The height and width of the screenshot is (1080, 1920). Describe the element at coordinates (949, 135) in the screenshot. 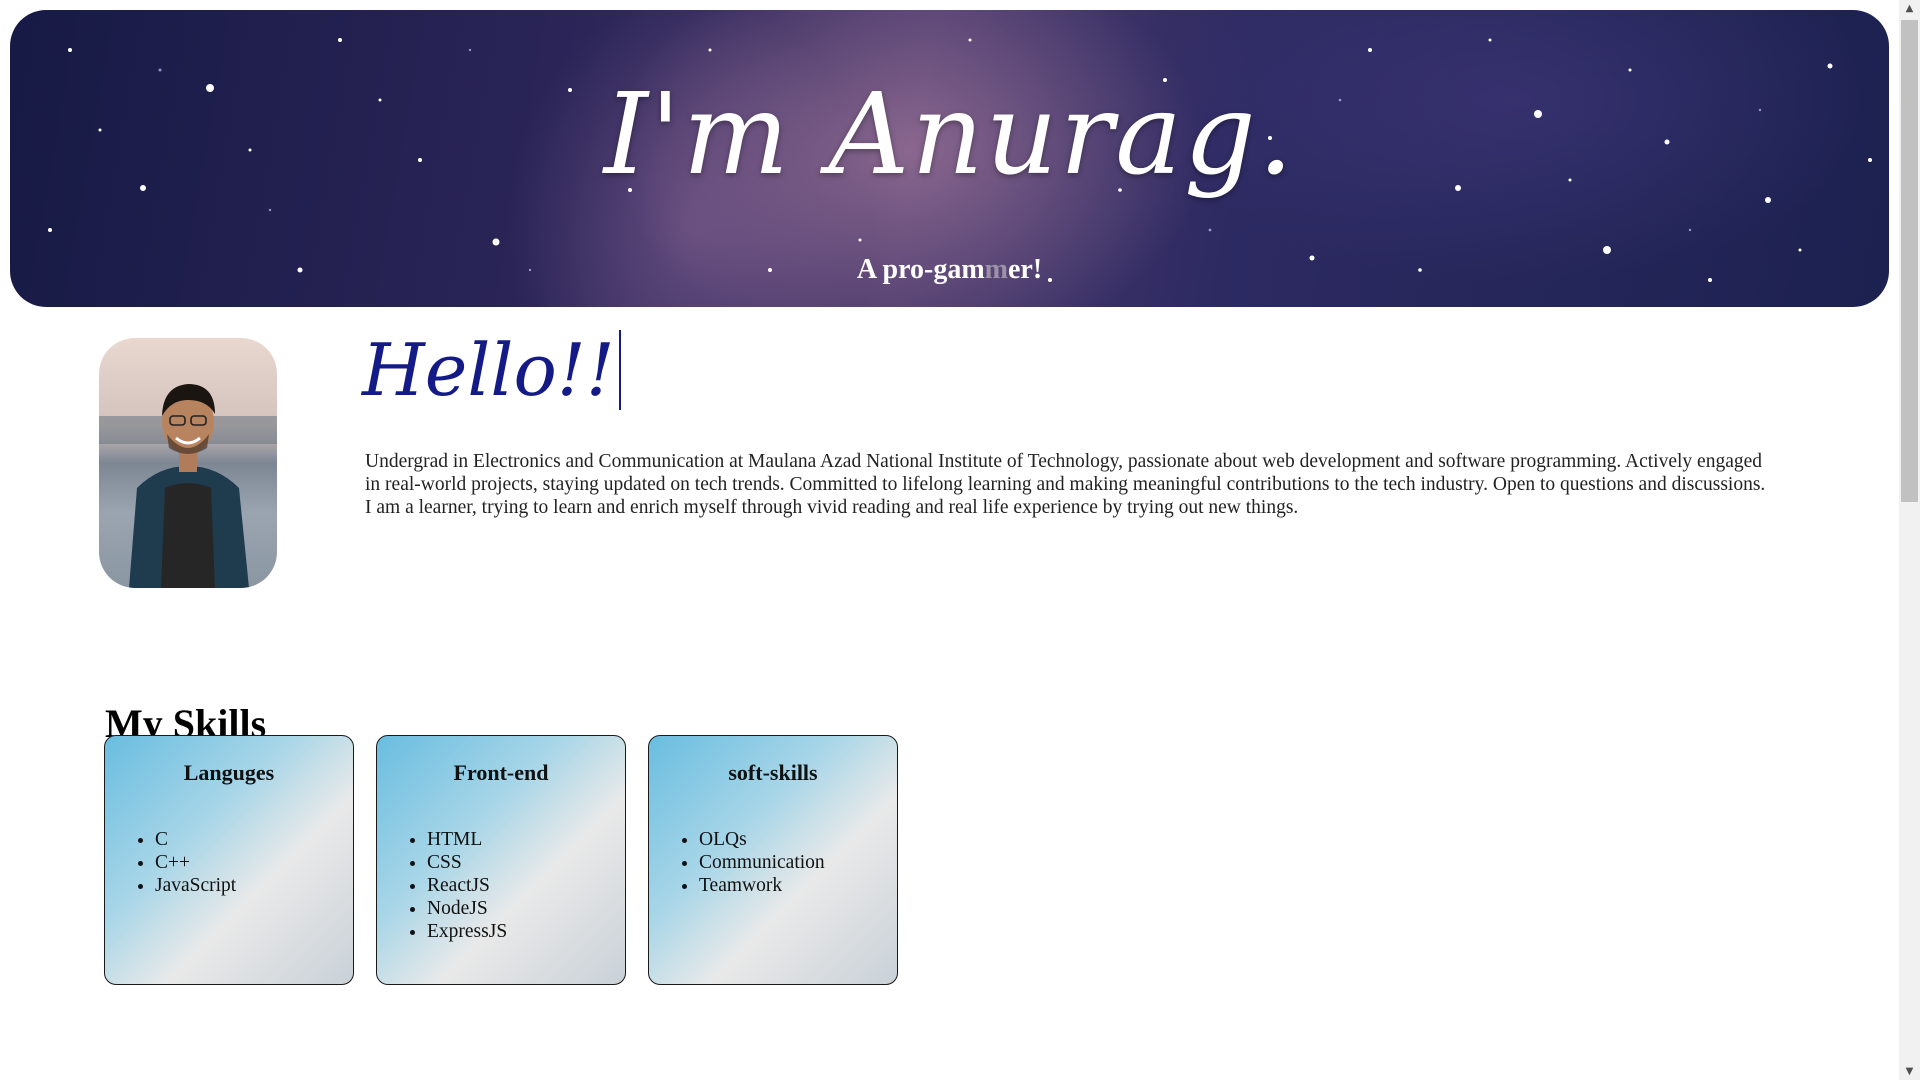

I see `hero-title: I'm Anurag.` at that location.